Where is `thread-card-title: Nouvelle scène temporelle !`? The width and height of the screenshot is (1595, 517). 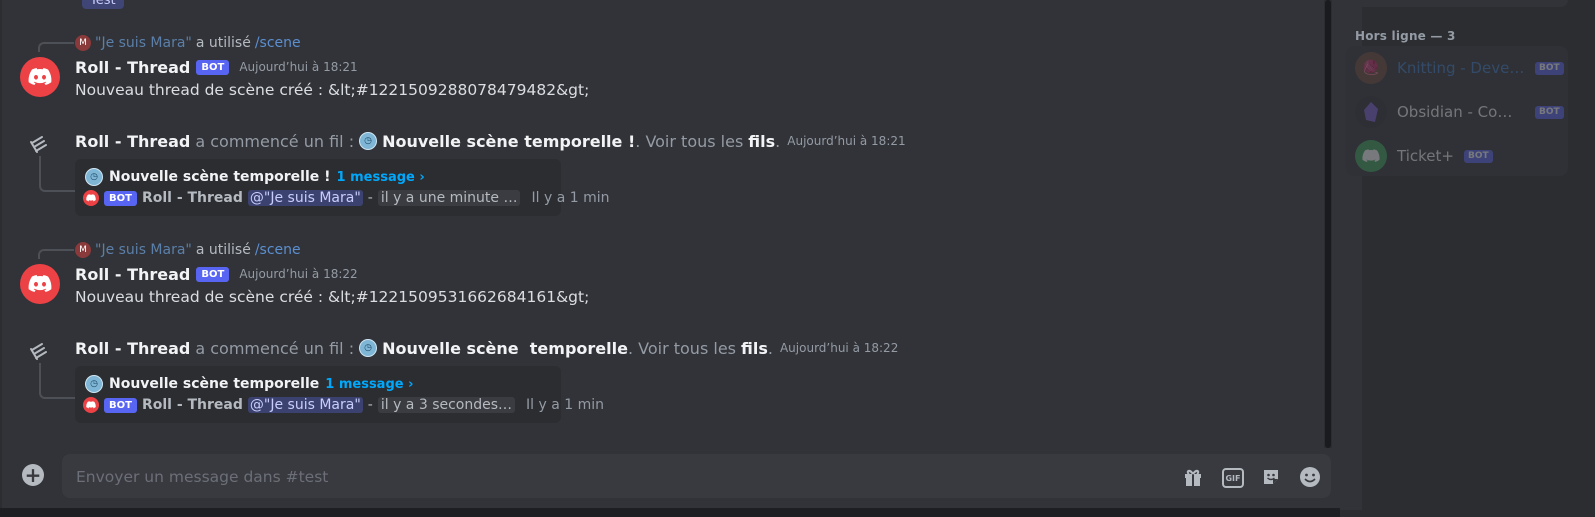
thread-card-title: Nouvelle scène temporelle ! is located at coordinates (220, 177).